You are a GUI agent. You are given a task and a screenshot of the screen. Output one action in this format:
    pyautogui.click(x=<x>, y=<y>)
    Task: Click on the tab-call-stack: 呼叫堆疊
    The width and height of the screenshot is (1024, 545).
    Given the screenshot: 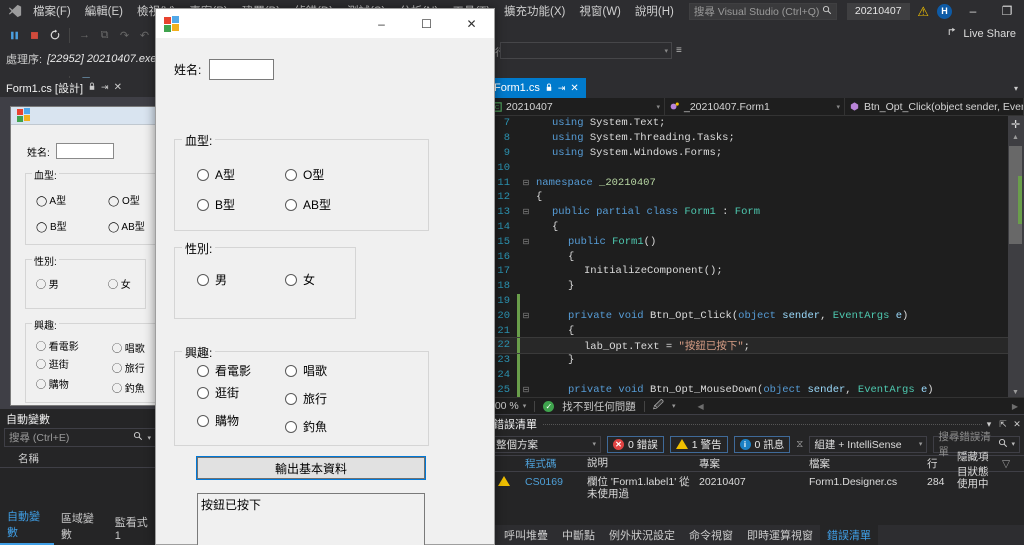 What is the action you would take?
    pyautogui.click(x=526, y=535)
    